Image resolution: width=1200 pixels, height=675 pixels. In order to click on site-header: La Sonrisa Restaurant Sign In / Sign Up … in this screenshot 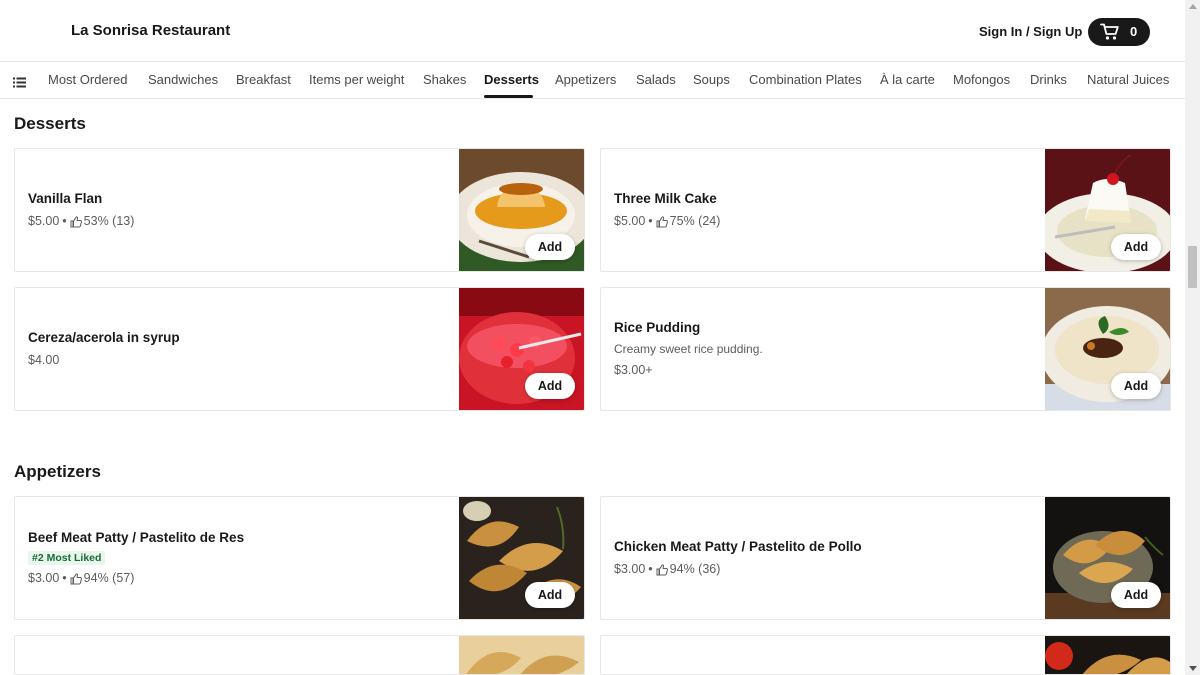, I will do `click(592, 31)`.